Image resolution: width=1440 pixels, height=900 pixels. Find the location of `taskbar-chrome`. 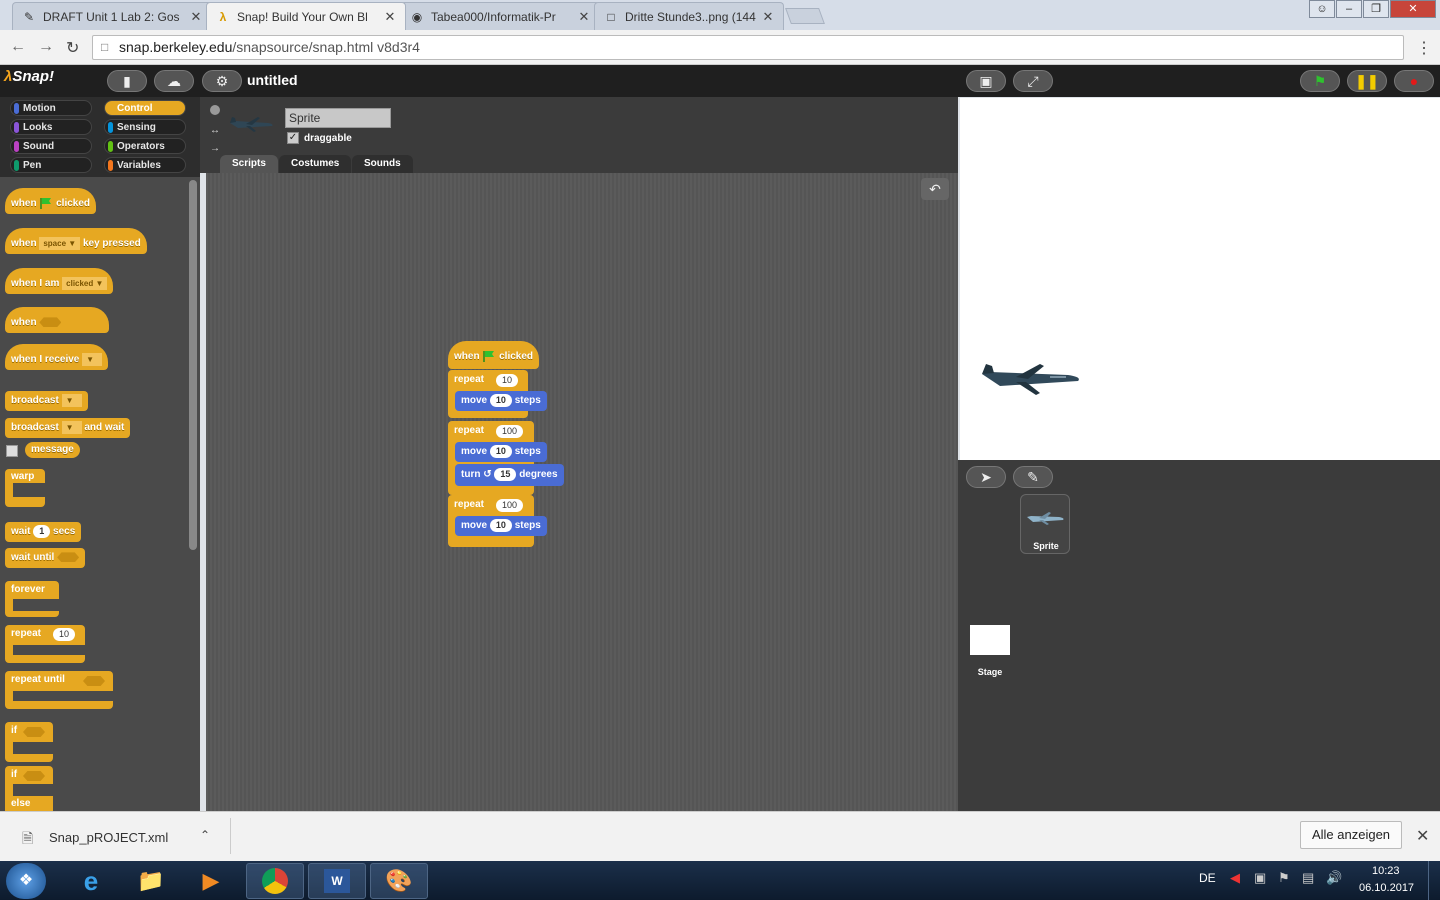

taskbar-chrome is located at coordinates (275, 881).